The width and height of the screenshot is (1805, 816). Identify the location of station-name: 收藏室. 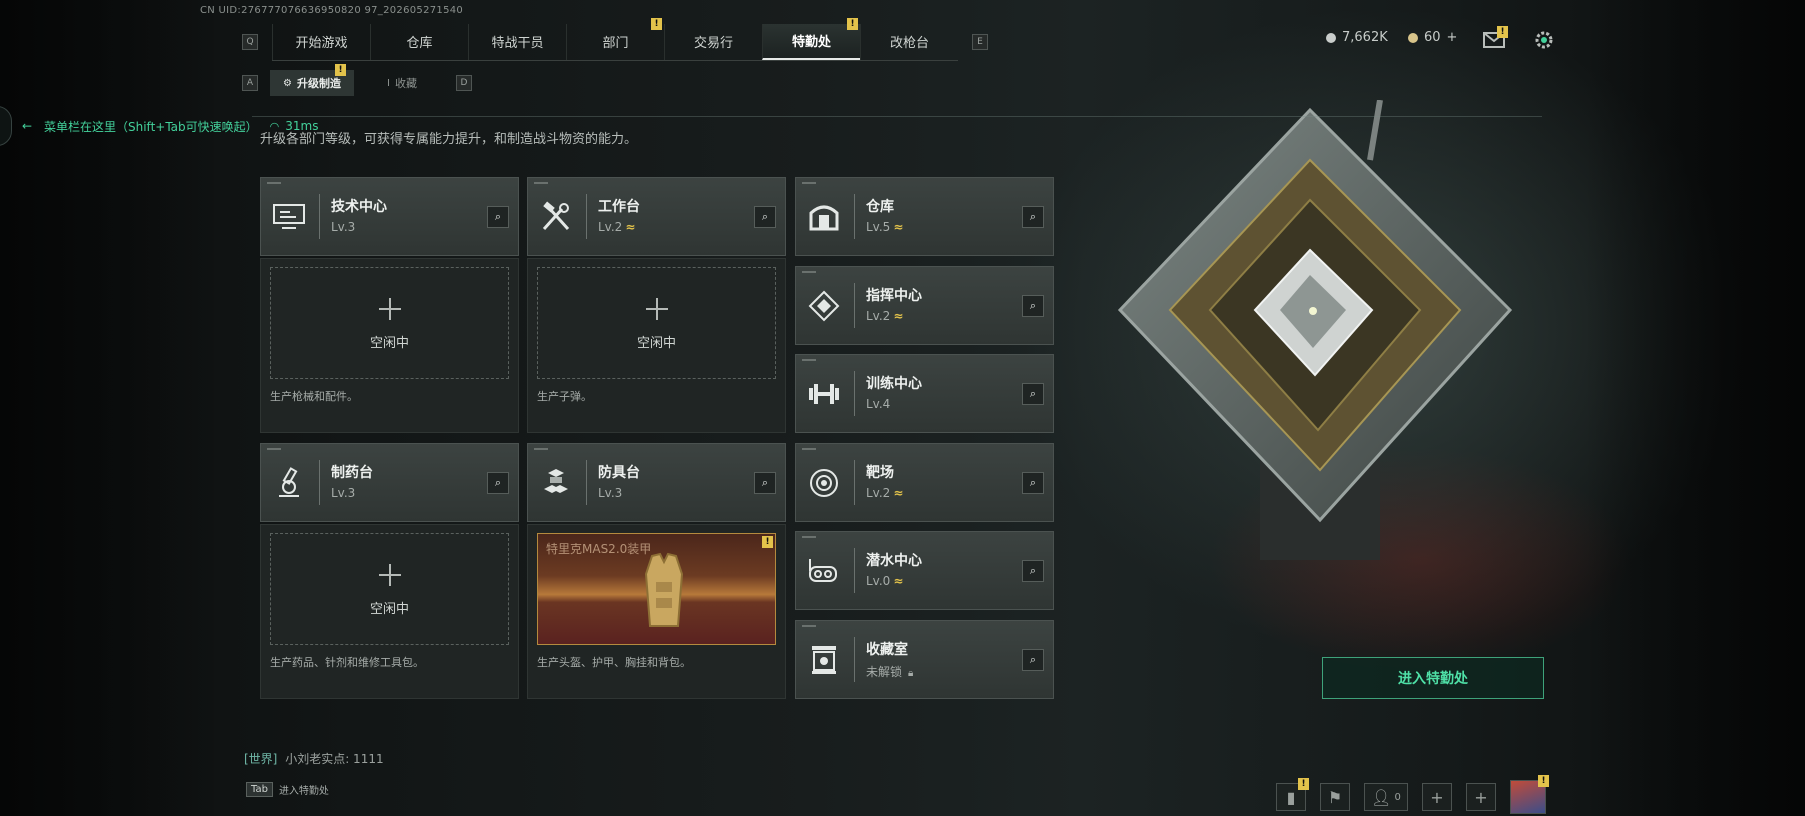
(887, 650).